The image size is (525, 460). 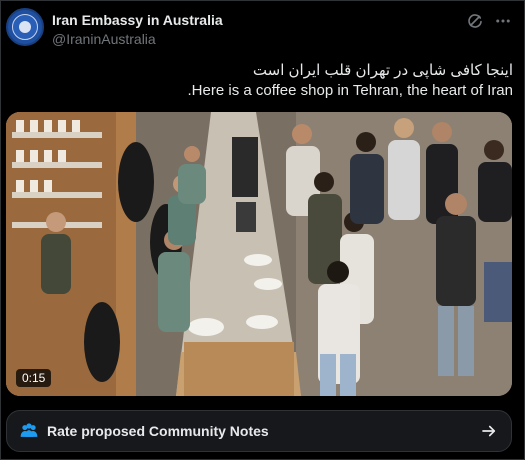 I want to click on community-notes-label: Rate proposed Community Notes, so click(x=158, y=431).